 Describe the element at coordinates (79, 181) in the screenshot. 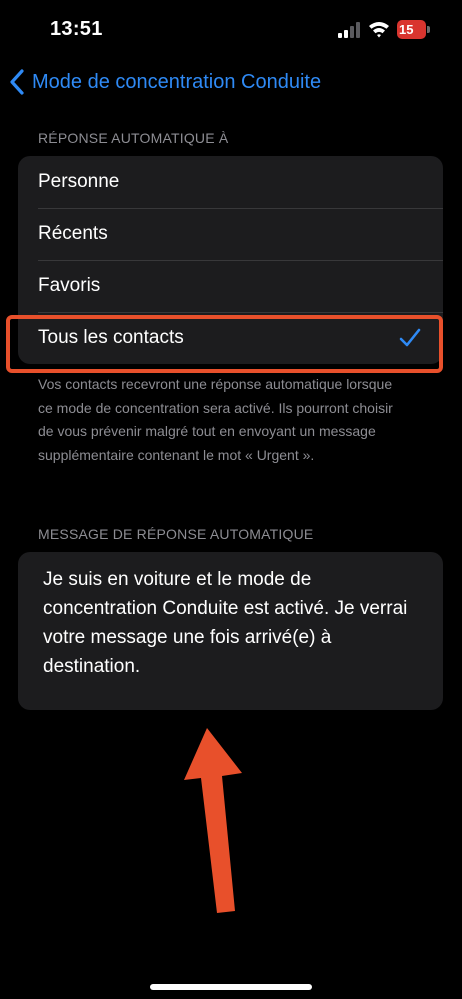

I see `option-label: Personne` at that location.